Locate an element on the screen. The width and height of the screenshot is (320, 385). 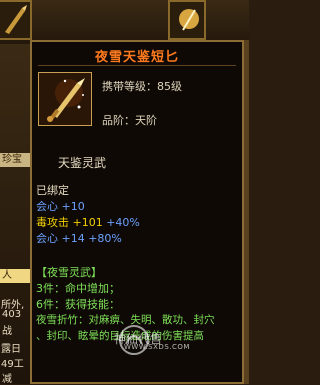
carry-level-value: 85级 is located at coordinates (169, 86).